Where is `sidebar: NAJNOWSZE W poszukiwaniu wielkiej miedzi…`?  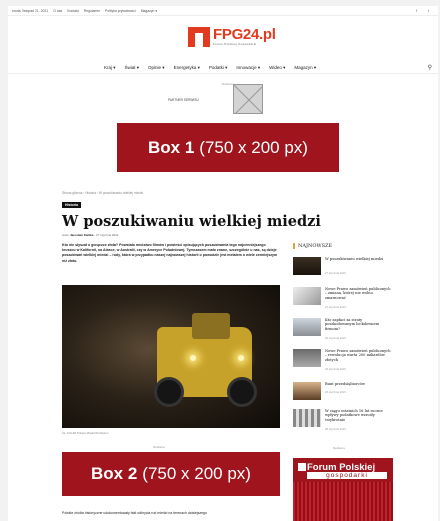 sidebar: NAJNOWSZE W poszukiwaniu wielkiej miedzi… is located at coordinates (343, 337).